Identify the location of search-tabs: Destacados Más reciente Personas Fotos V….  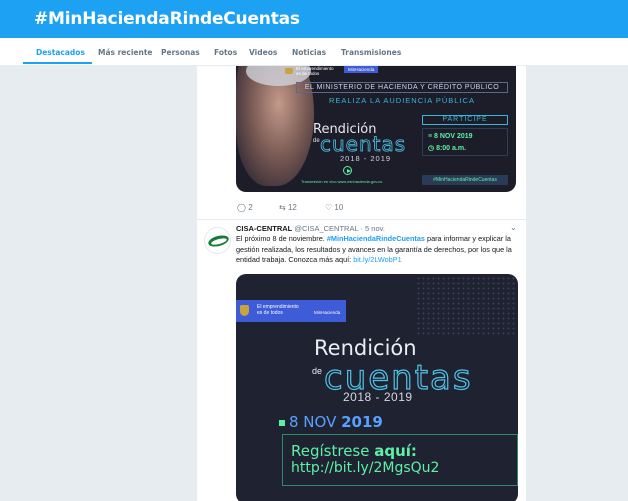
(314, 52).